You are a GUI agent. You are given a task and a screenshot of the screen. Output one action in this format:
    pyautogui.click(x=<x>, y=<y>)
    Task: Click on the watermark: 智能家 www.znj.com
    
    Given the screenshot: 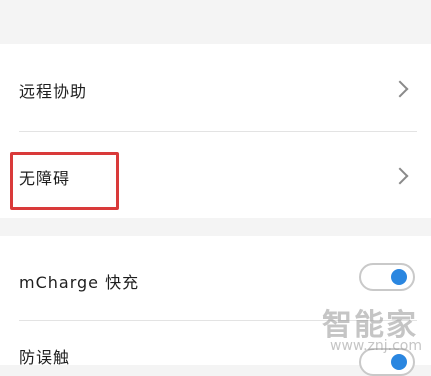 What is the action you would take?
    pyautogui.click(x=372, y=330)
    